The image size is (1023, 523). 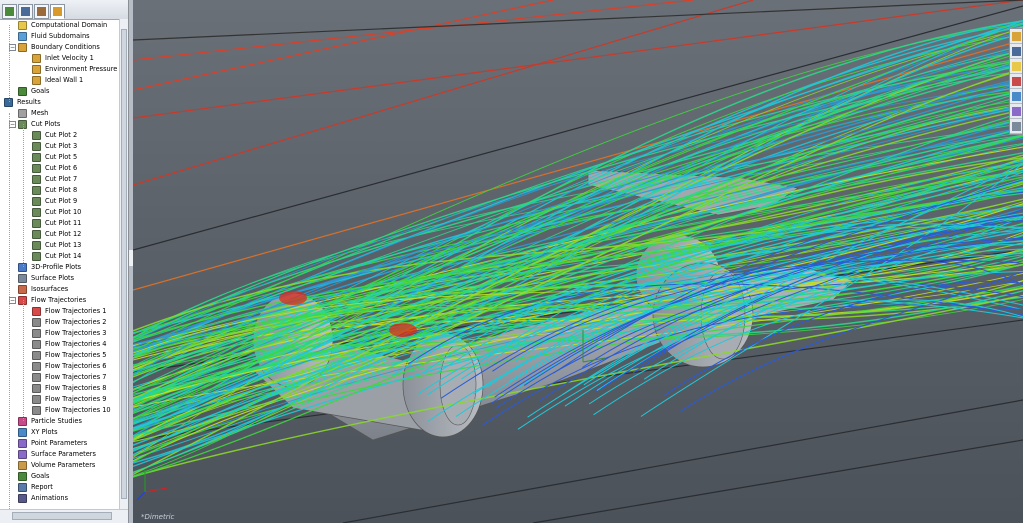 What do you see at coordinates (69, 58) in the screenshot?
I see `tree-item-label: Inlet Velocity 1` at bounding box center [69, 58].